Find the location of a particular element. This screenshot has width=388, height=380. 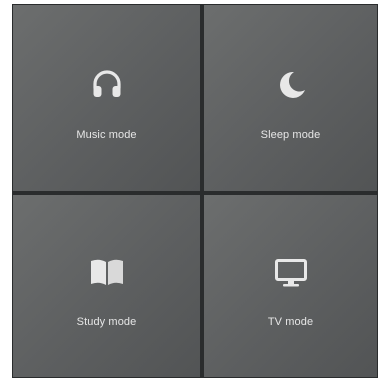

book-icon is located at coordinates (107, 272).